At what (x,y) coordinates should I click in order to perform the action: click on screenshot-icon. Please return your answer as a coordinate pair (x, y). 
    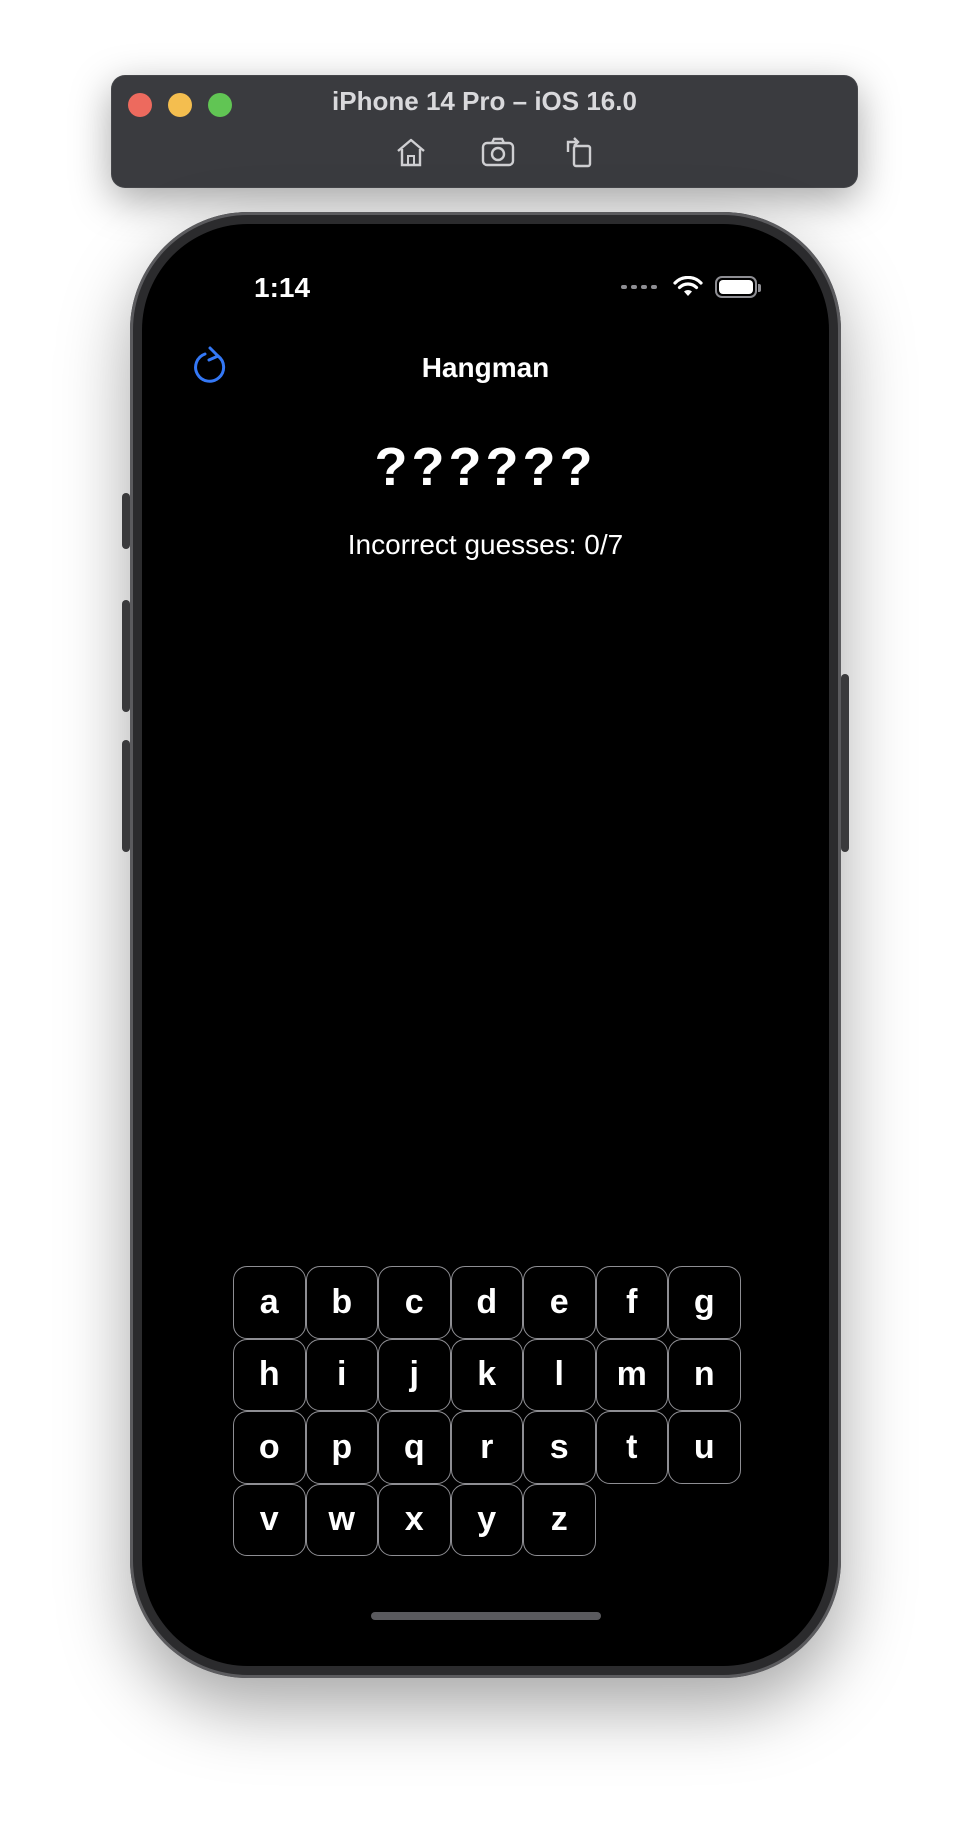
    Looking at the image, I should click on (498, 152).